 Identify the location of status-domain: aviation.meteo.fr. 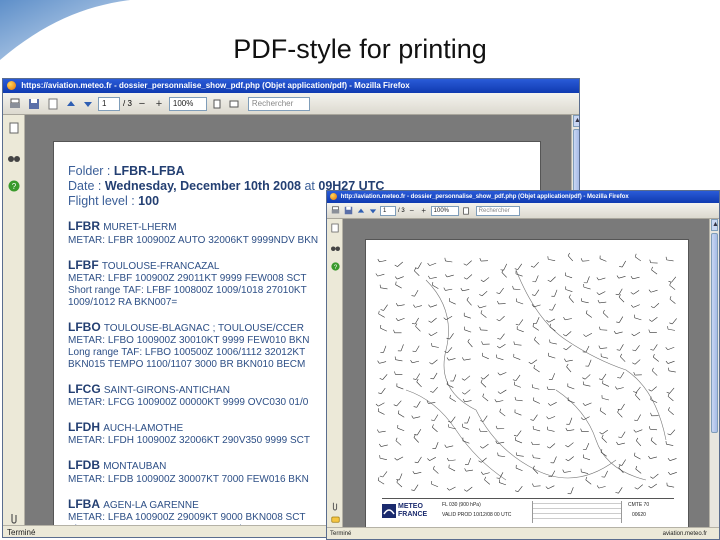
(684, 534).